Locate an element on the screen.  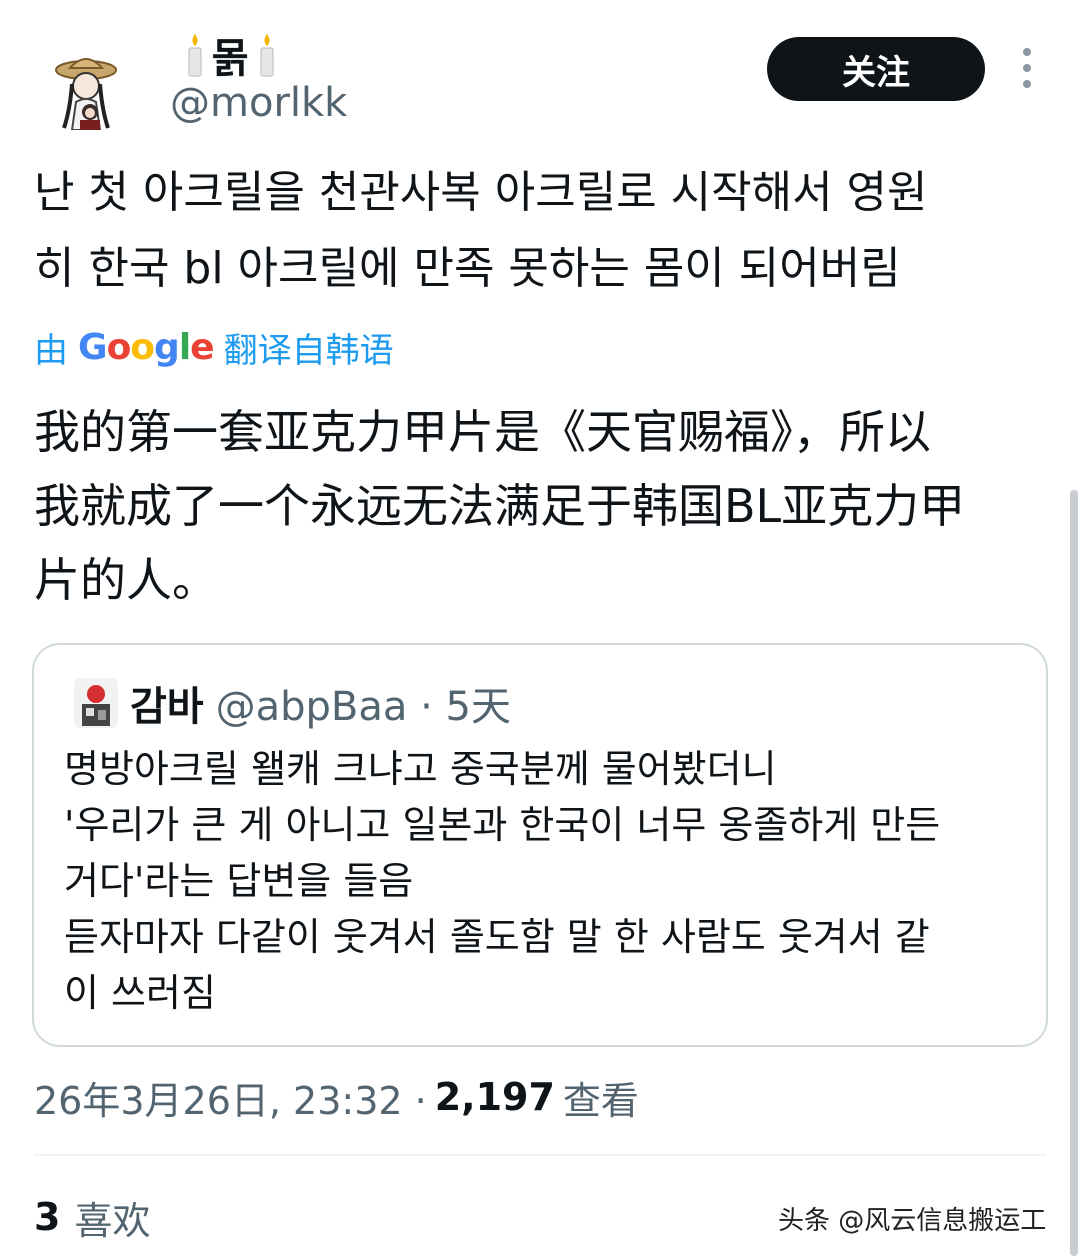
follow-button: 关注 is located at coordinates (876, 69).